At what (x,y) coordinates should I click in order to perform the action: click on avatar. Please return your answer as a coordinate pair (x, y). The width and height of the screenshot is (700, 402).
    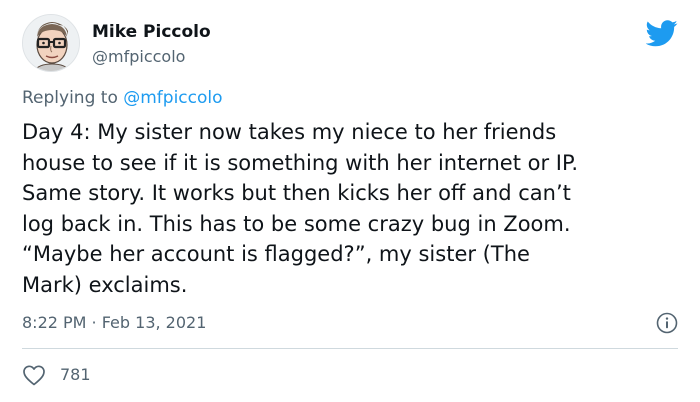
    Looking at the image, I should click on (51, 43).